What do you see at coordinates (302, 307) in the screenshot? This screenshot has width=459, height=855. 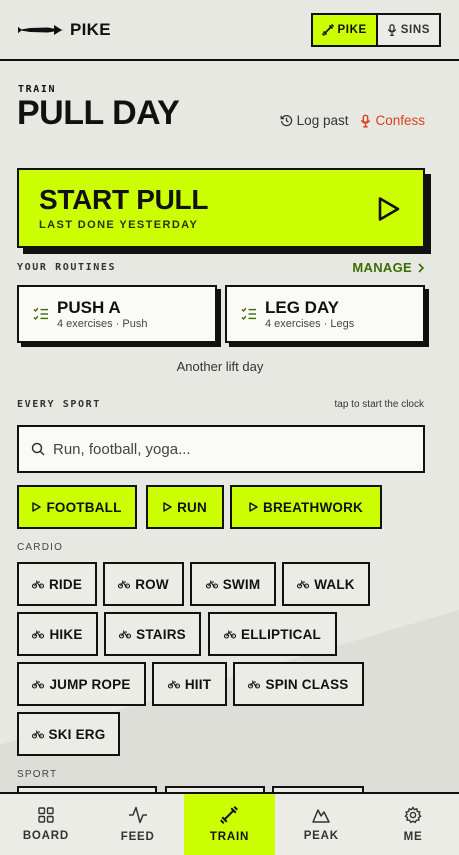 I see `routine-name: LEG DAY` at bounding box center [302, 307].